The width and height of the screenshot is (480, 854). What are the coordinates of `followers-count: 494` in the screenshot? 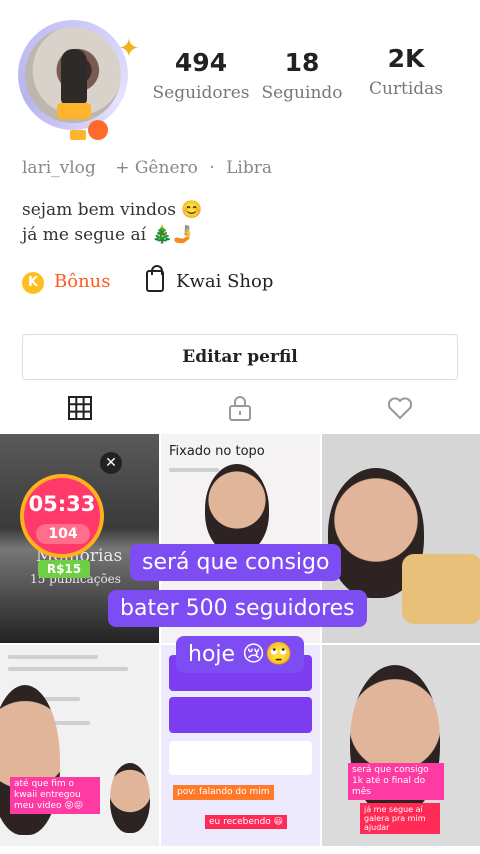 It's located at (201, 62).